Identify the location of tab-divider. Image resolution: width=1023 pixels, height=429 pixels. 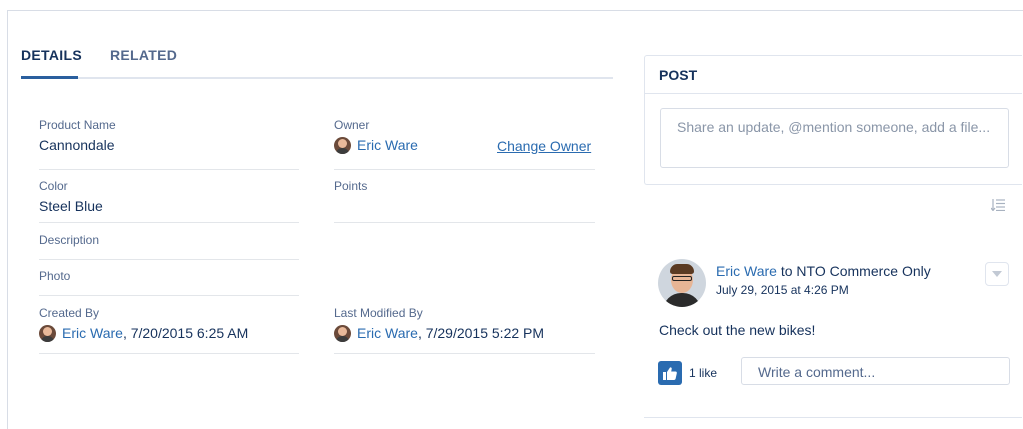
(317, 78).